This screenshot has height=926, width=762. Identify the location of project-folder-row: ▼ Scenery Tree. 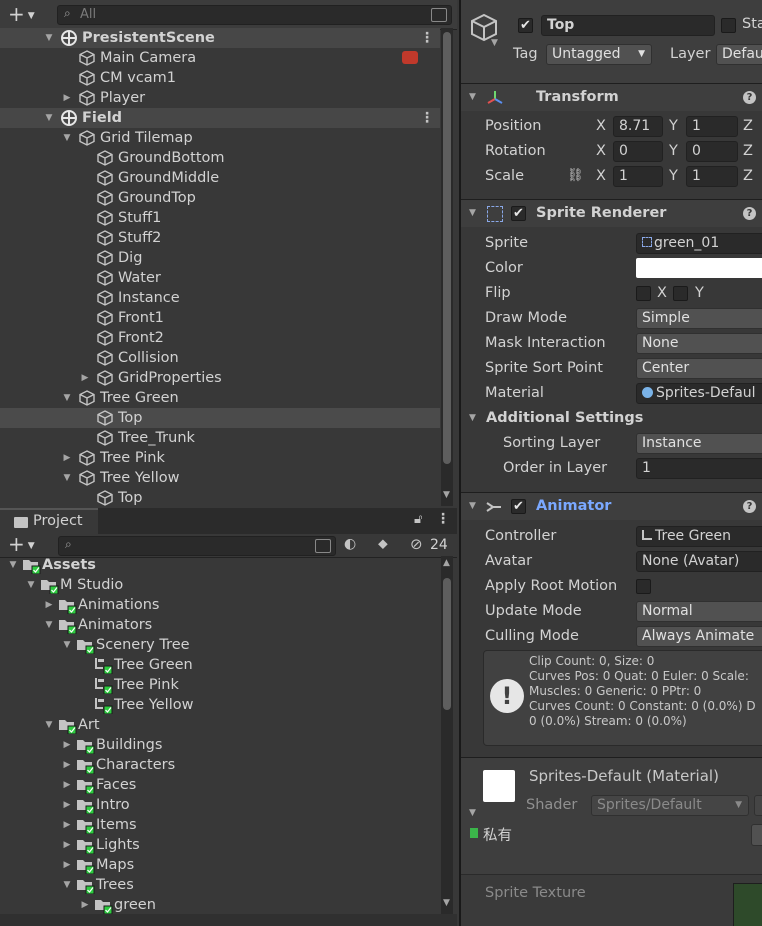
(220, 645).